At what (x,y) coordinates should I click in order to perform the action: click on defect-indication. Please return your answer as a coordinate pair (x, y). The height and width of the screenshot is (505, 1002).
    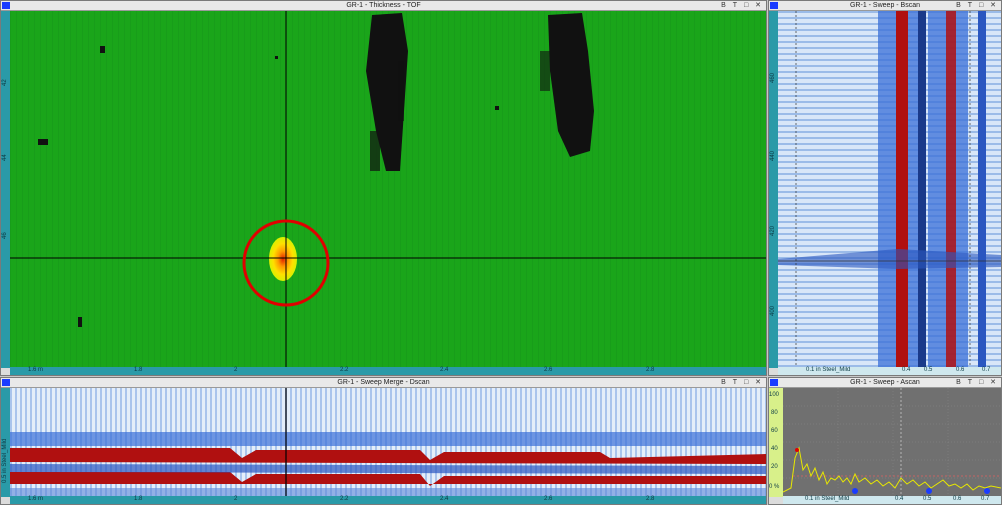
    Looking at the image, I should click on (283, 259).